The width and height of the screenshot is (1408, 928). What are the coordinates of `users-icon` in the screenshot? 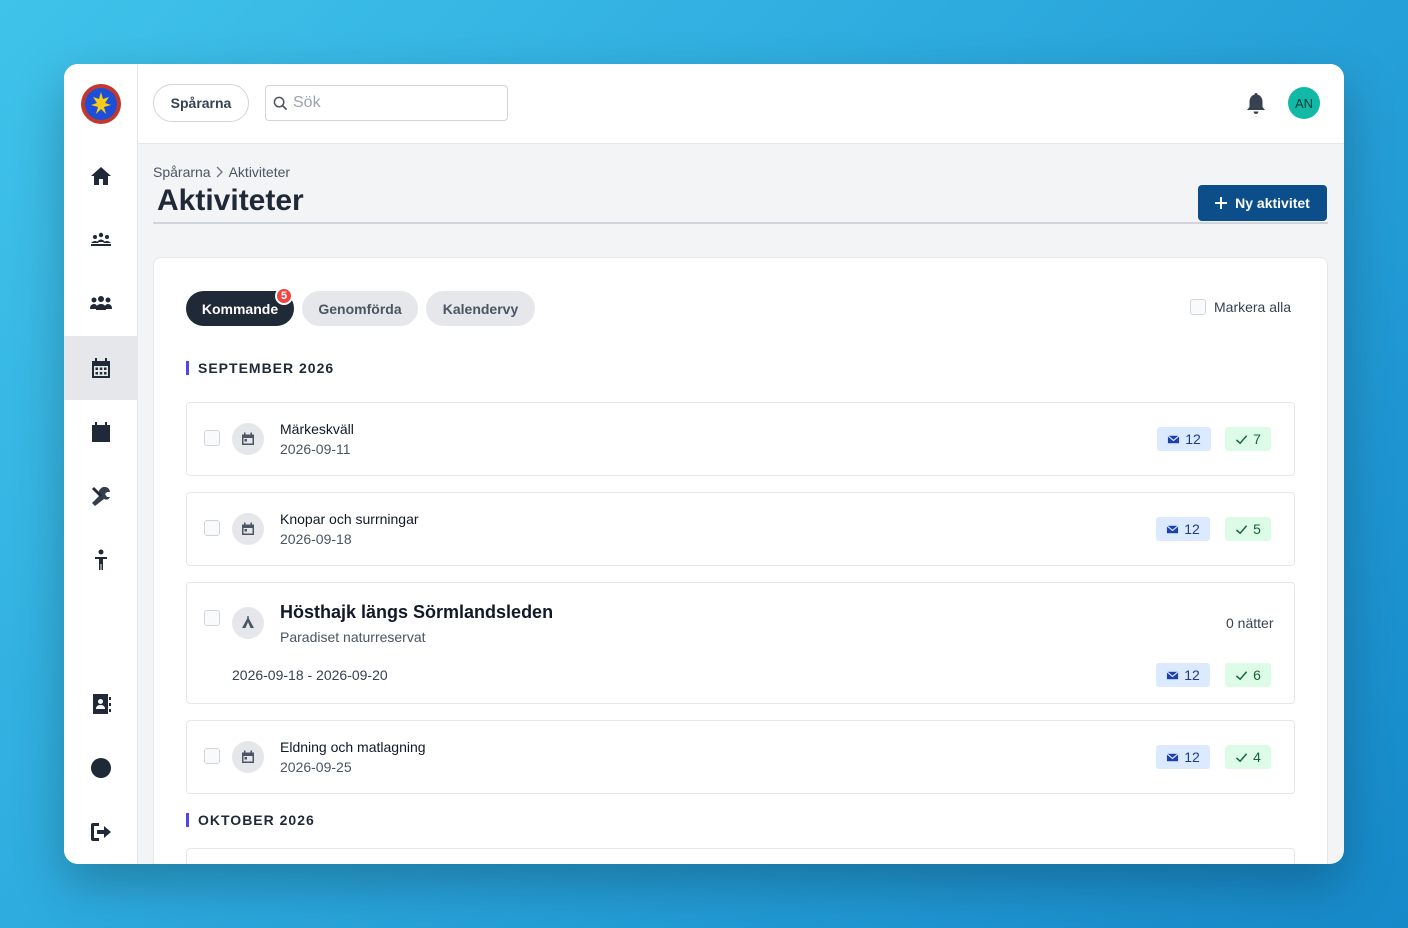 It's located at (100, 303).